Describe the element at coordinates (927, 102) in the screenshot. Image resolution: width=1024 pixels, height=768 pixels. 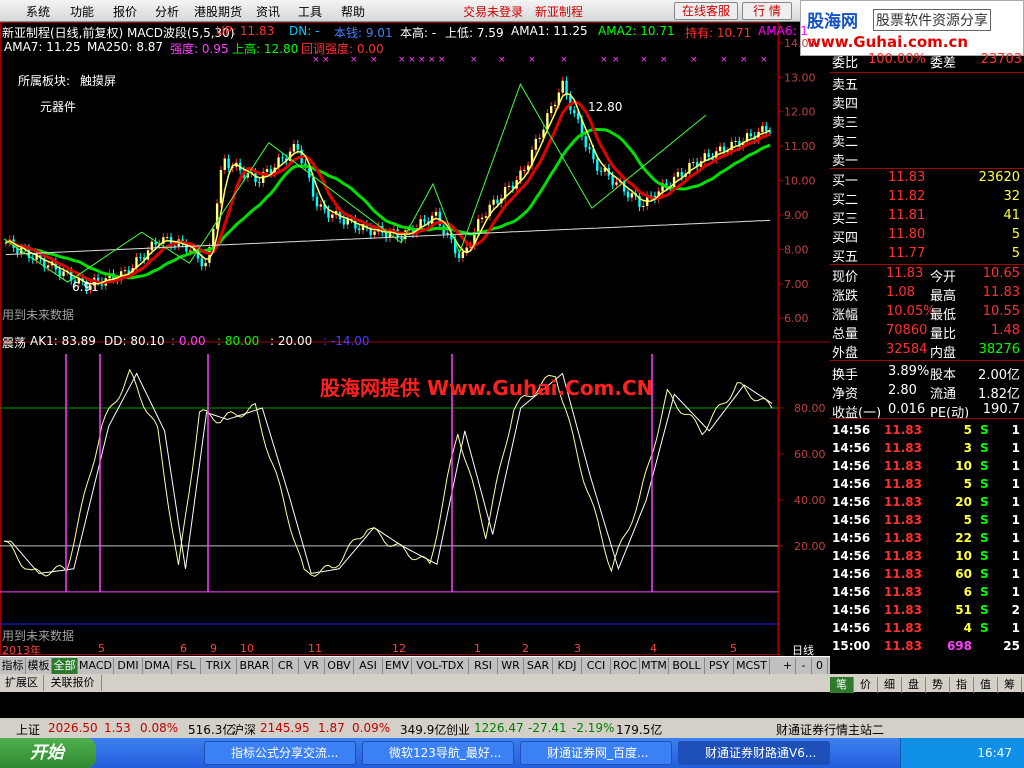
I see `sell-row: 卖四` at that location.